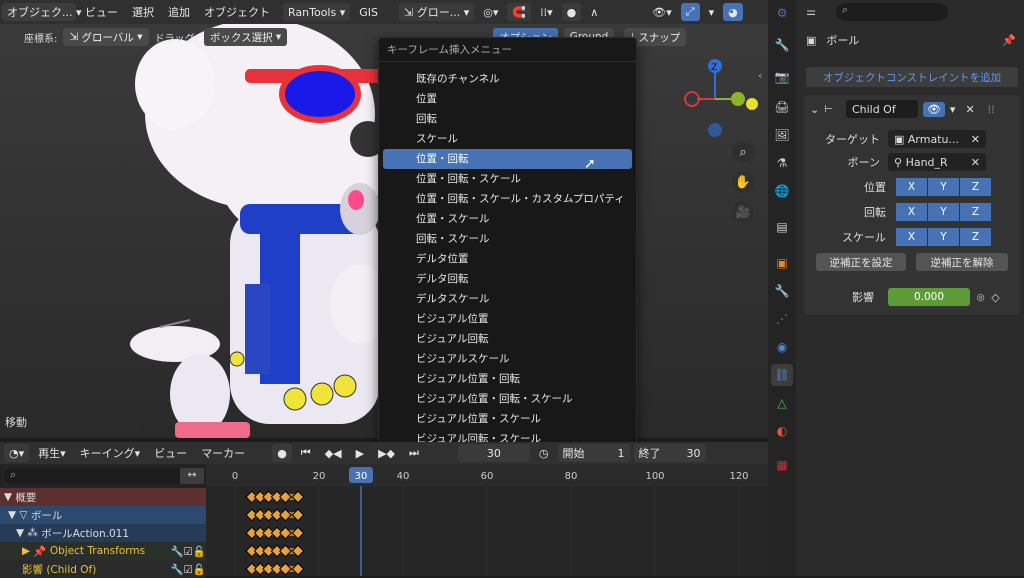  Describe the element at coordinates (881, 109) in the screenshot. I see `constraint-name-field: Child Of` at that location.